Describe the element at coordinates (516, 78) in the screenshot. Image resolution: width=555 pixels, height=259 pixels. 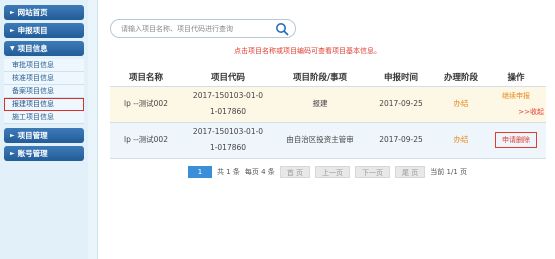
I see `col-header-operation: 操作` at that location.